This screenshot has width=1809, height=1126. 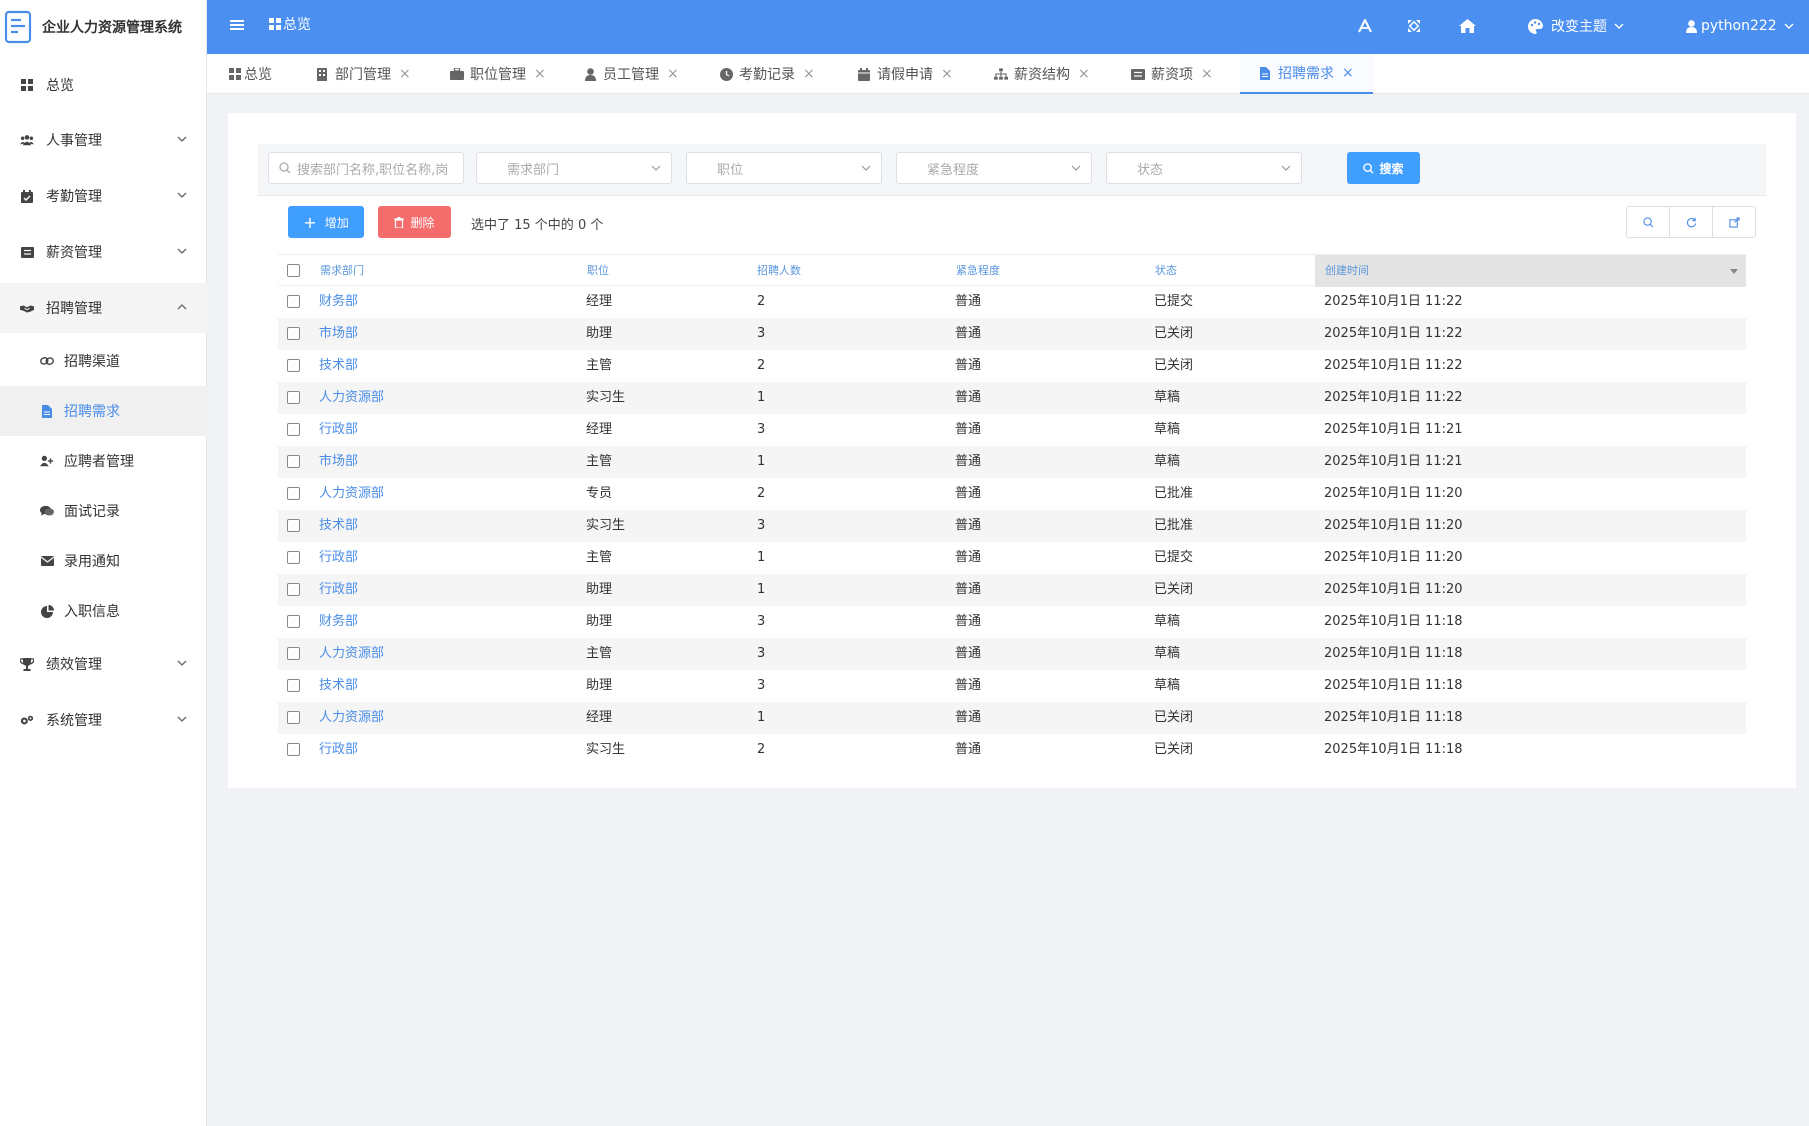 I want to click on user-menu: python222, so click(x=1740, y=26).